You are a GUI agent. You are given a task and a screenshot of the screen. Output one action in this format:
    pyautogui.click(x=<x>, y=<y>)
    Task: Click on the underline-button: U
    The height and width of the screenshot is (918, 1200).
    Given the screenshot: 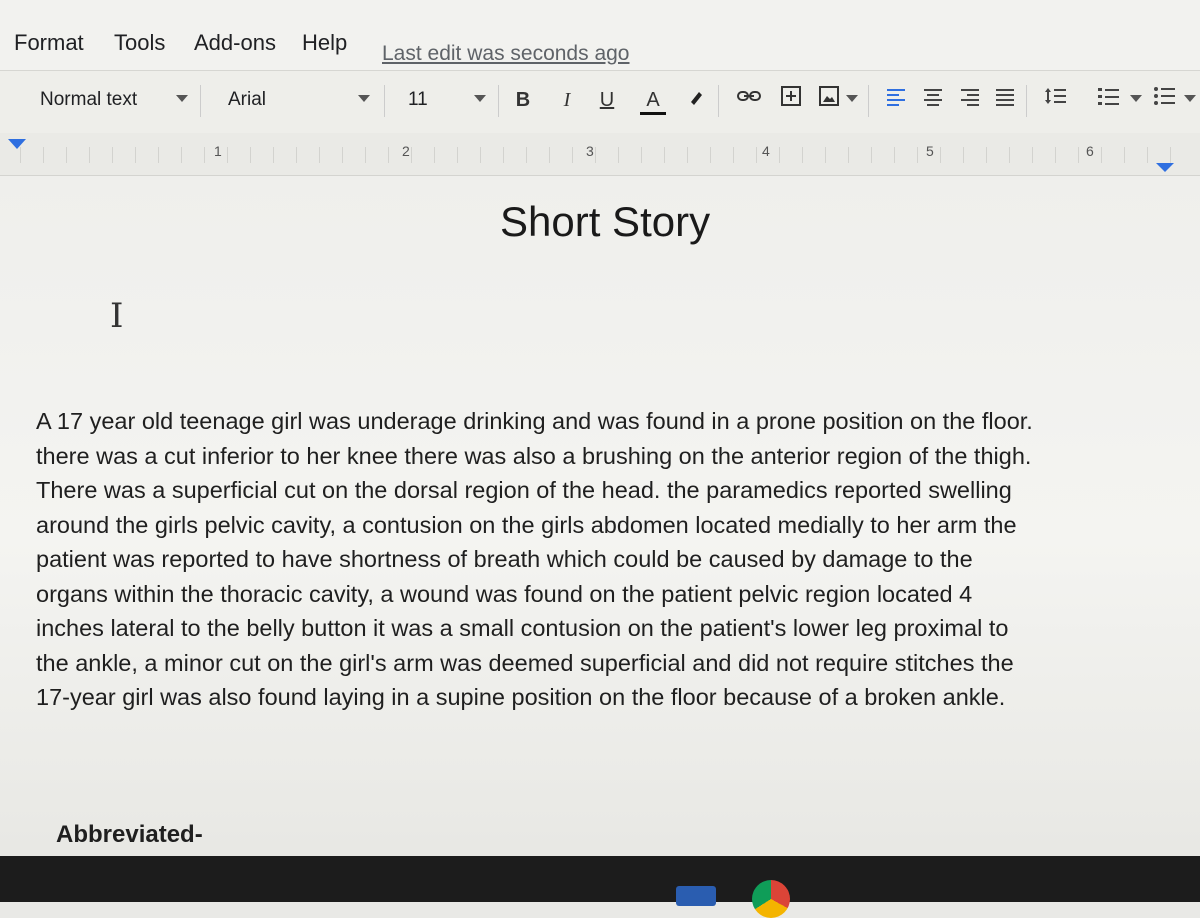 What is the action you would take?
    pyautogui.click(x=607, y=100)
    